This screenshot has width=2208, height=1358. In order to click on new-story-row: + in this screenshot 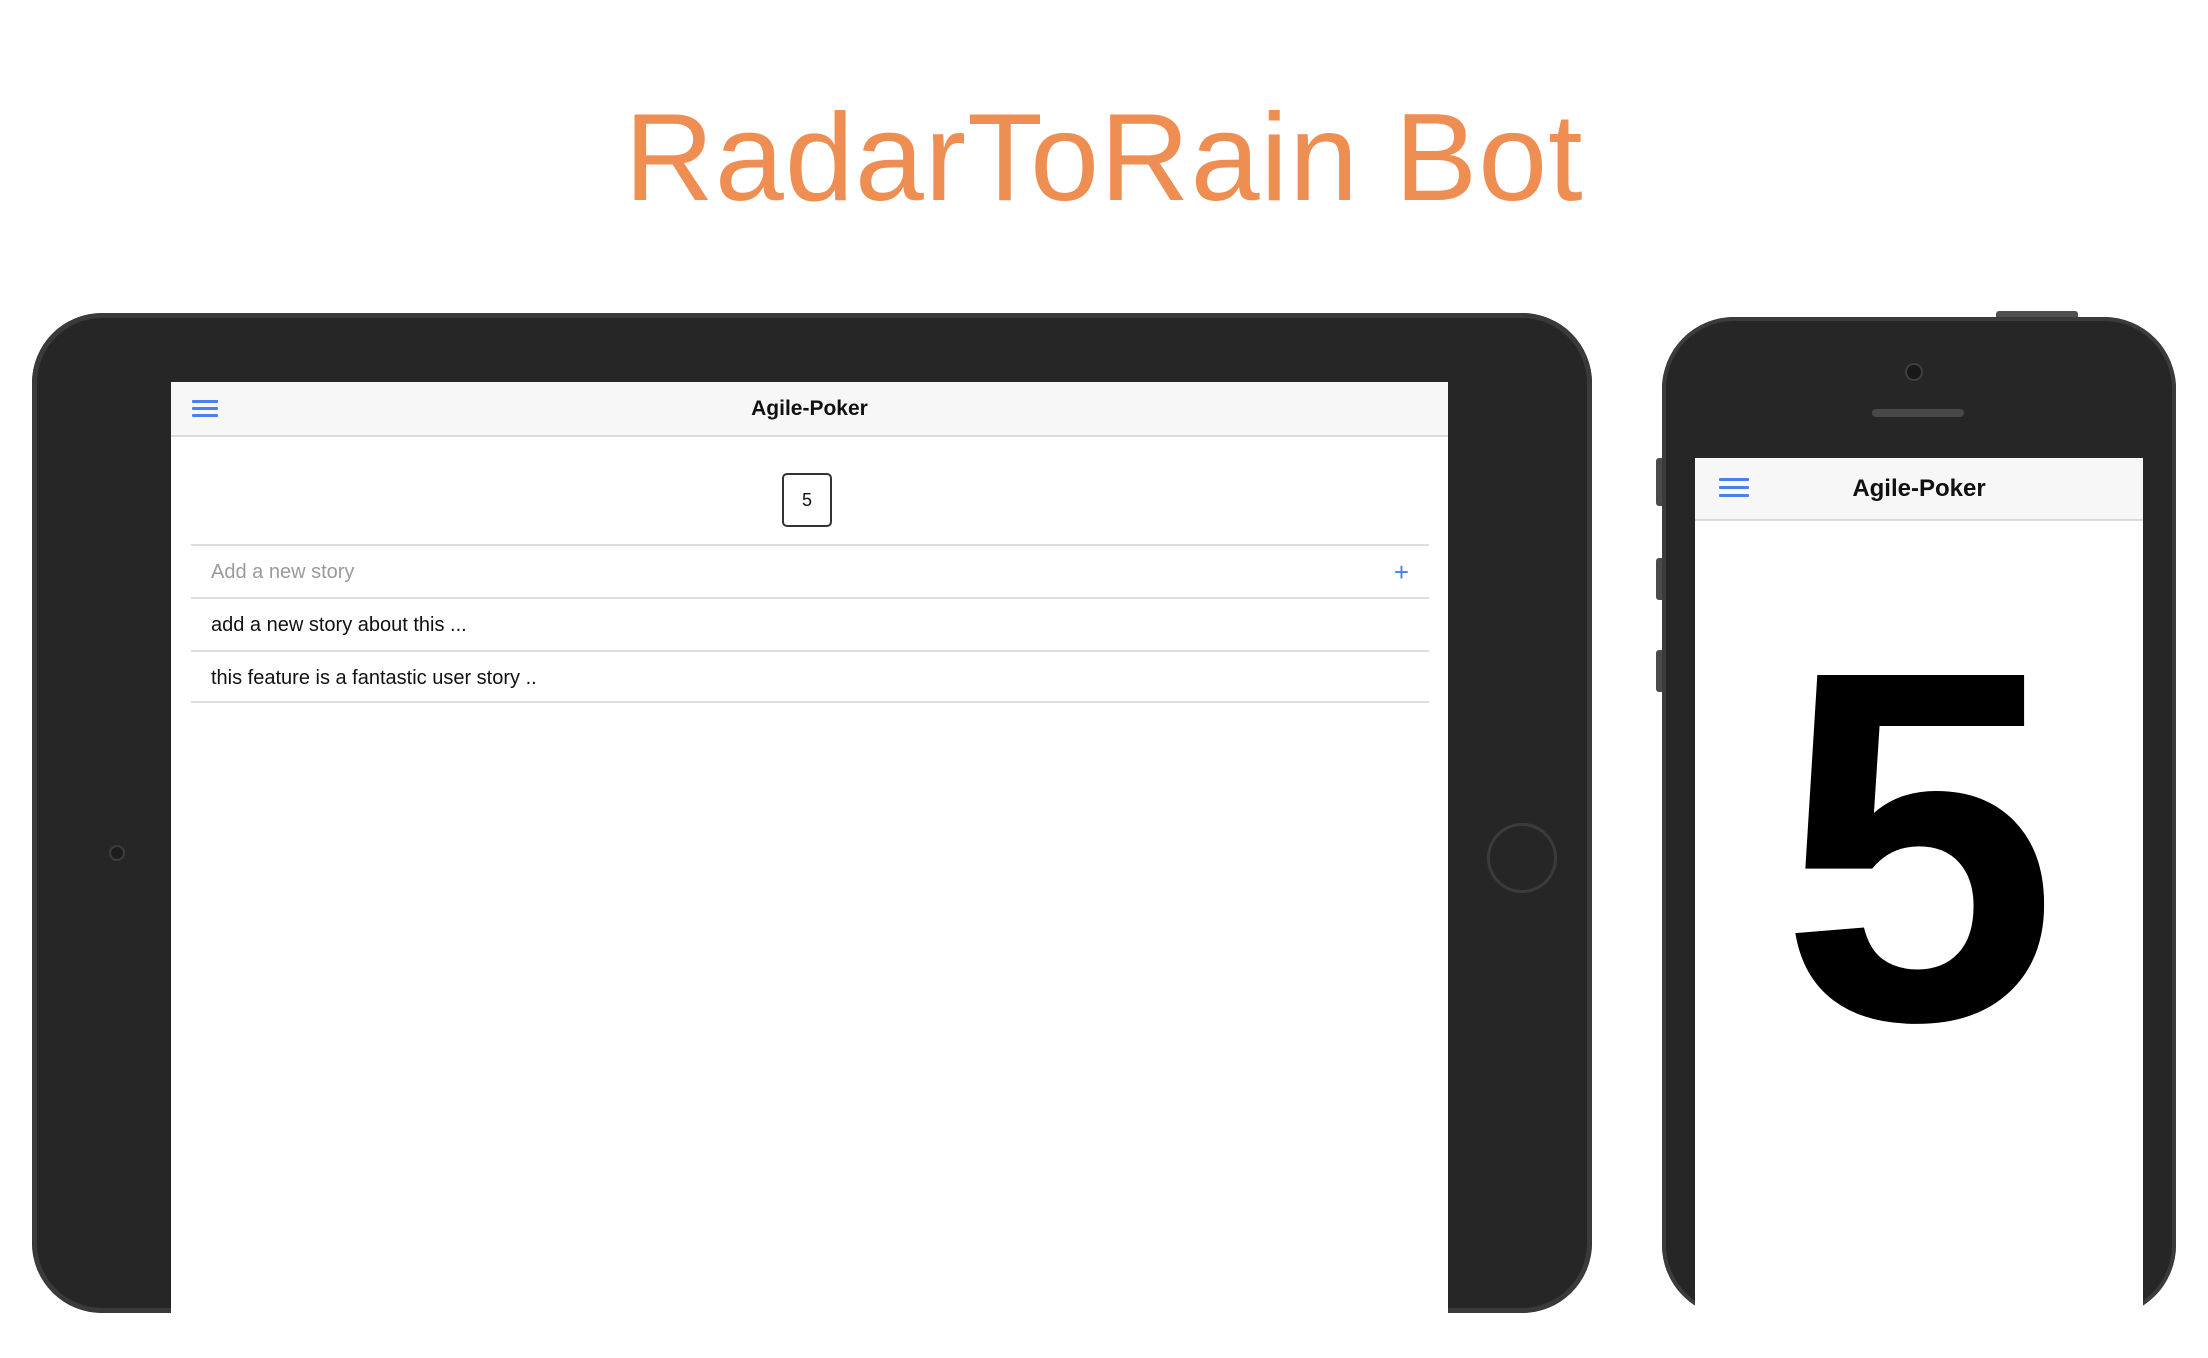, I will do `click(810, 571)`.